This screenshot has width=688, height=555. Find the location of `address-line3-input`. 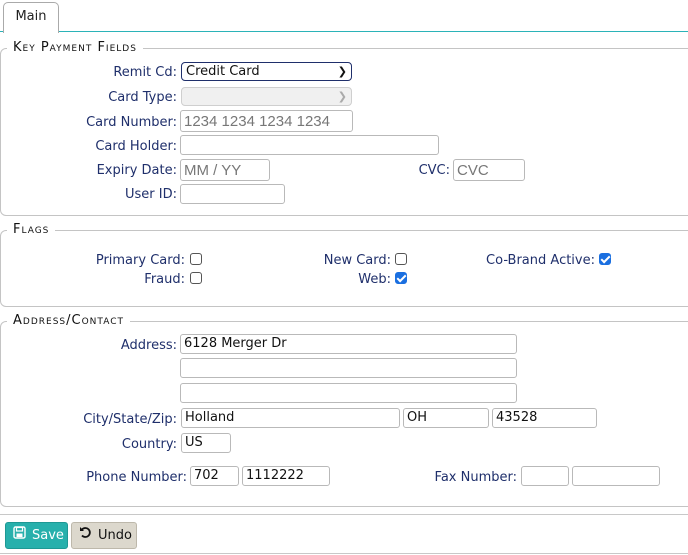

address-line3-input is located at coordinates (348, 393).